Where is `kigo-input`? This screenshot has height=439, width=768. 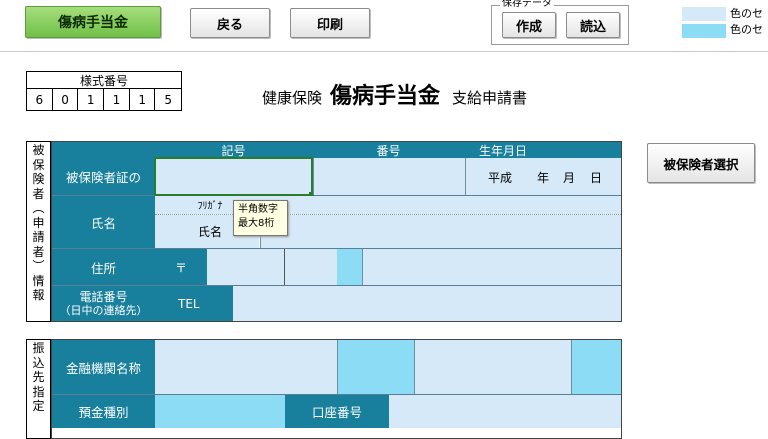
kigo-input is located at coordinates (233, 176).